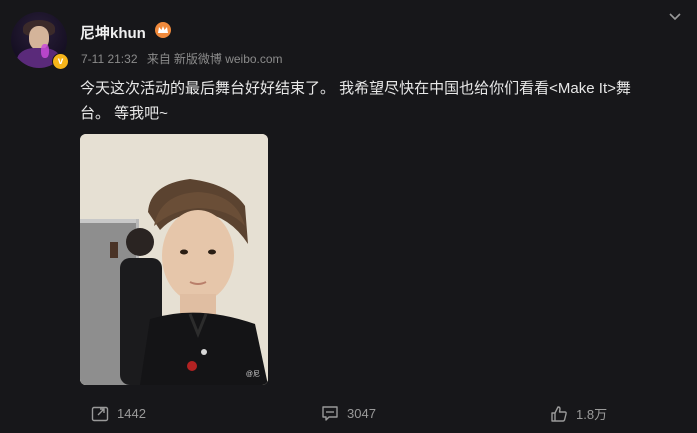  Describe the element at coordinates (113, 32) in the screenshot. I see `username: 尼坤khun` at that location.